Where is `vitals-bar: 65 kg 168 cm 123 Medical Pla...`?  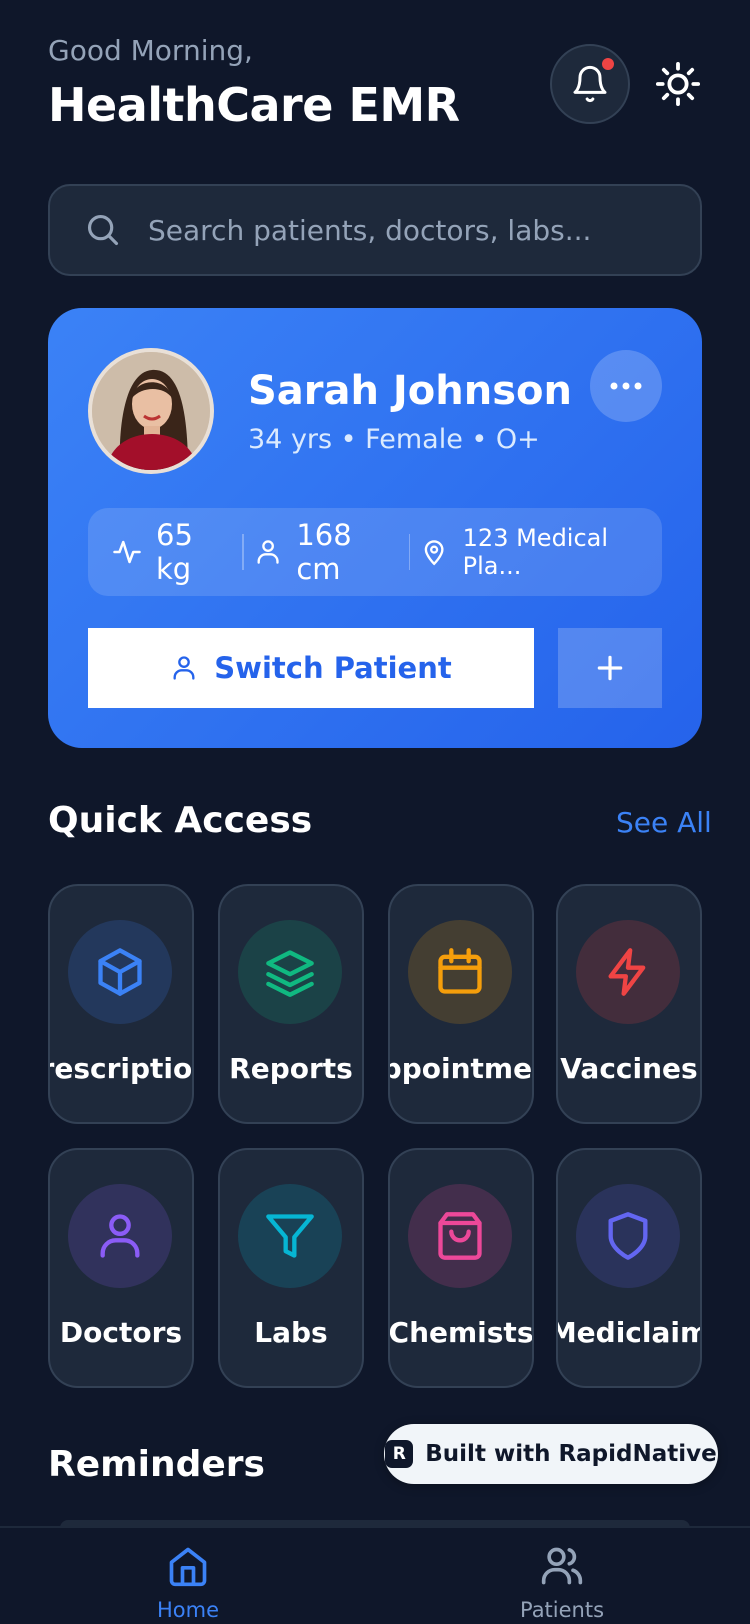 vitals-bar: 65 kg 168 cm 123 Medical Pla... is located at coordinates (375, 552).